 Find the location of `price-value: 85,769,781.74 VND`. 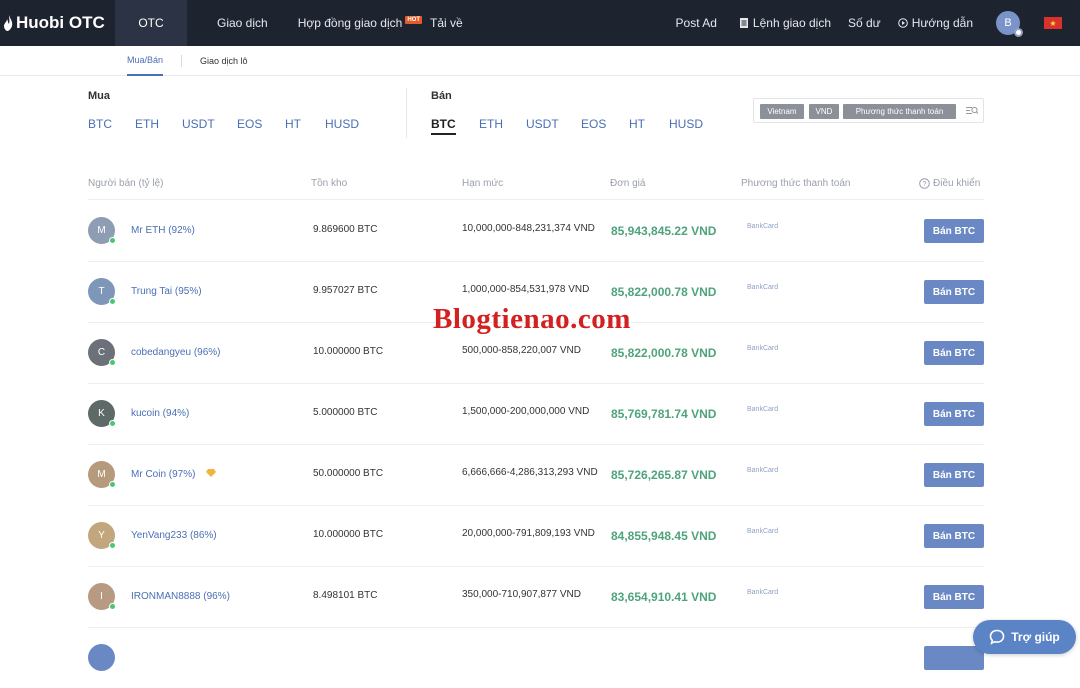

price-value: 85,769,781.74 VND is located at coordinates (664, 414).